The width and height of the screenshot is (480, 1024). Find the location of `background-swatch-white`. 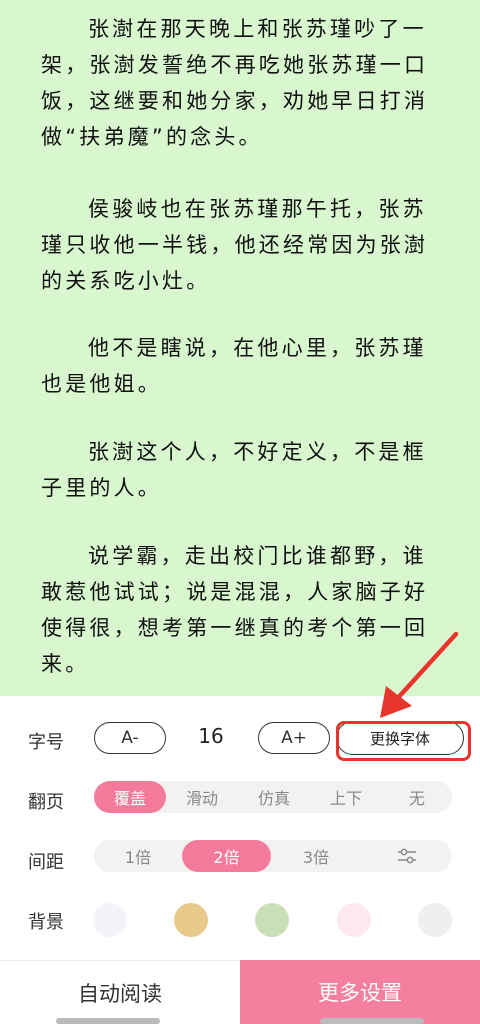

background-swatch-white is located at coordinates (110, 920).